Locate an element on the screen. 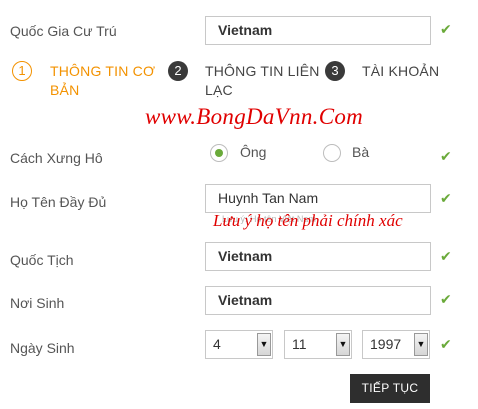 This screenshot has height=409, width=478. step-1-label-line1: THÔNG TIN CƠ is located at coordinates (103, 71).